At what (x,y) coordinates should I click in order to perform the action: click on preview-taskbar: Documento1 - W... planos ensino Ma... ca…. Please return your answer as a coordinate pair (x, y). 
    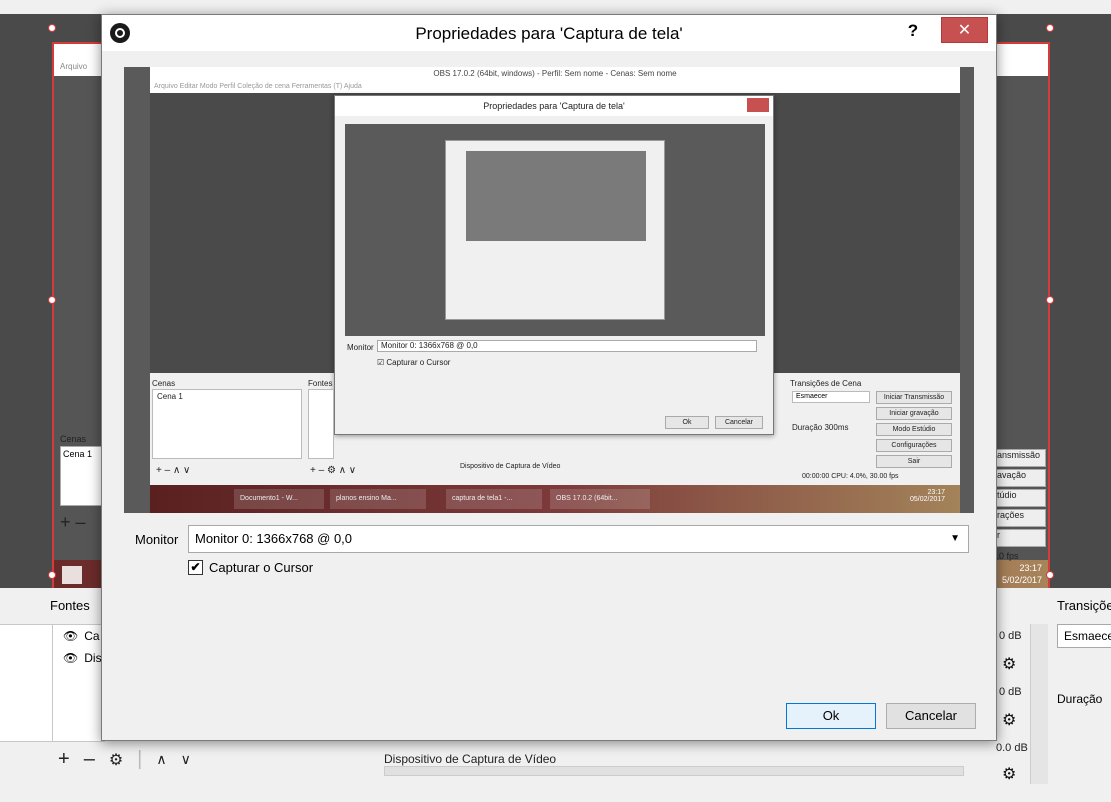
    Looking at the image, I should click on (555, 499).